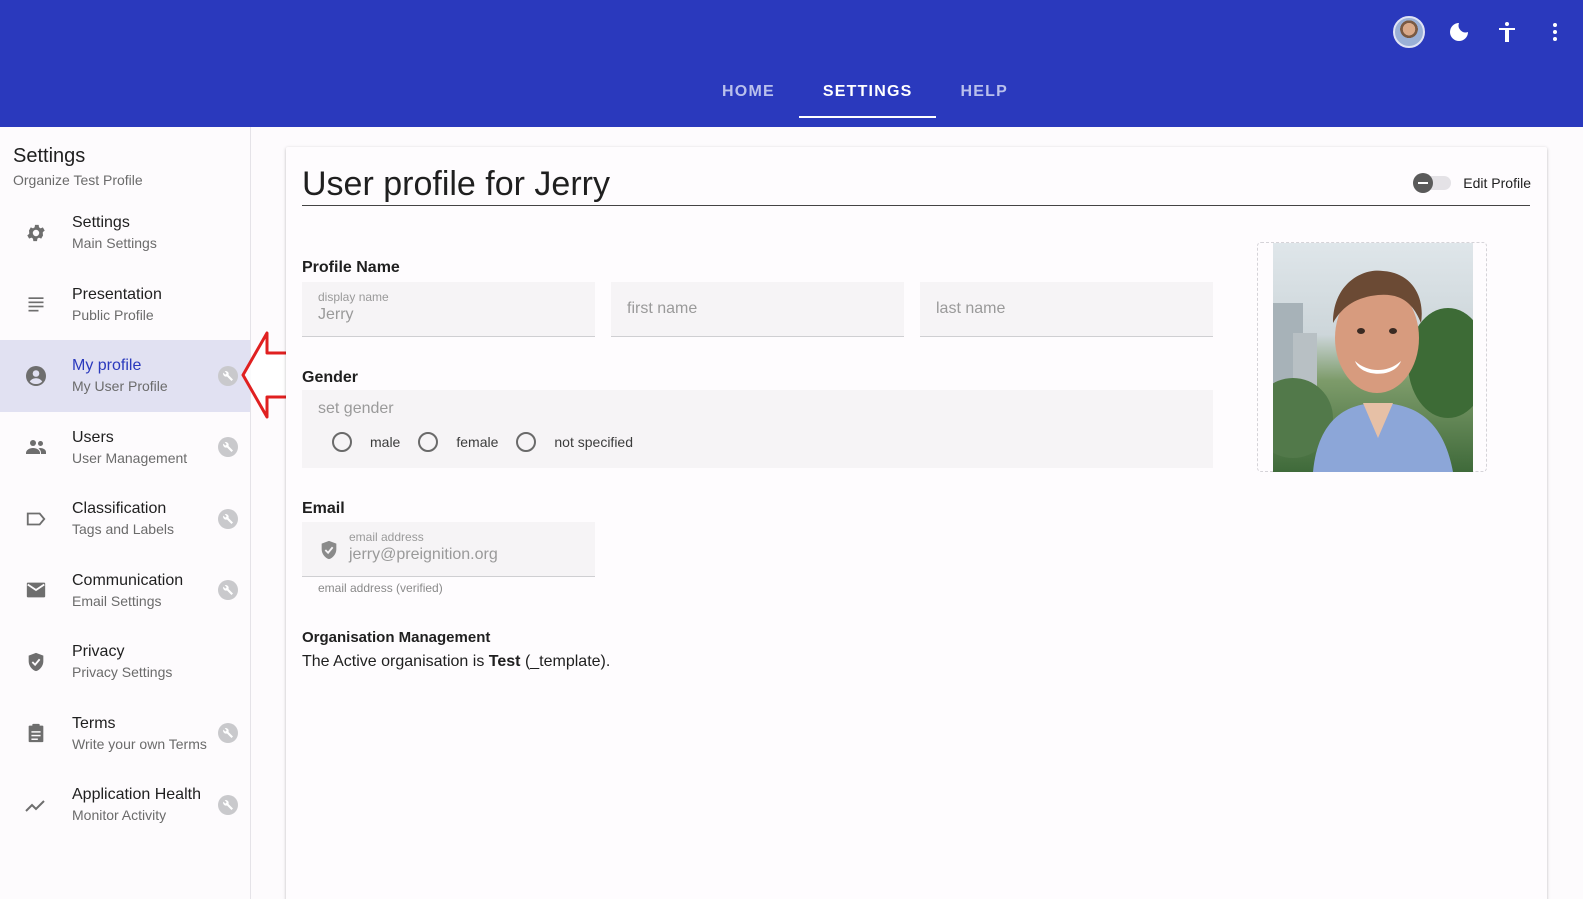 The height and width of the screenshot is (899, 1583). Describe the element at coordinates (130, 457) in the screenshot. I see `sidebar-item-sub: User Management` at that location.